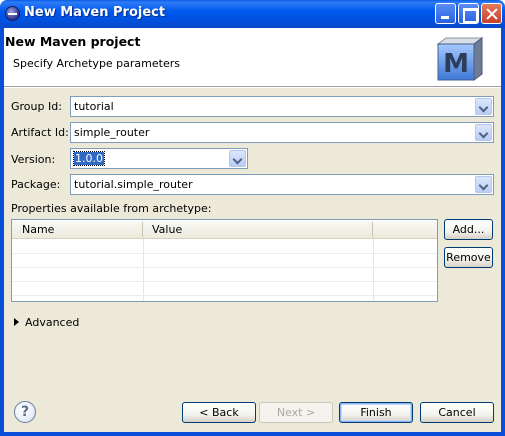 This screenshot has height=436, width=505. Describe the element at coordinates (112, 132) in the screenshot. I see `artifact-id-value: simple_router` at that location.